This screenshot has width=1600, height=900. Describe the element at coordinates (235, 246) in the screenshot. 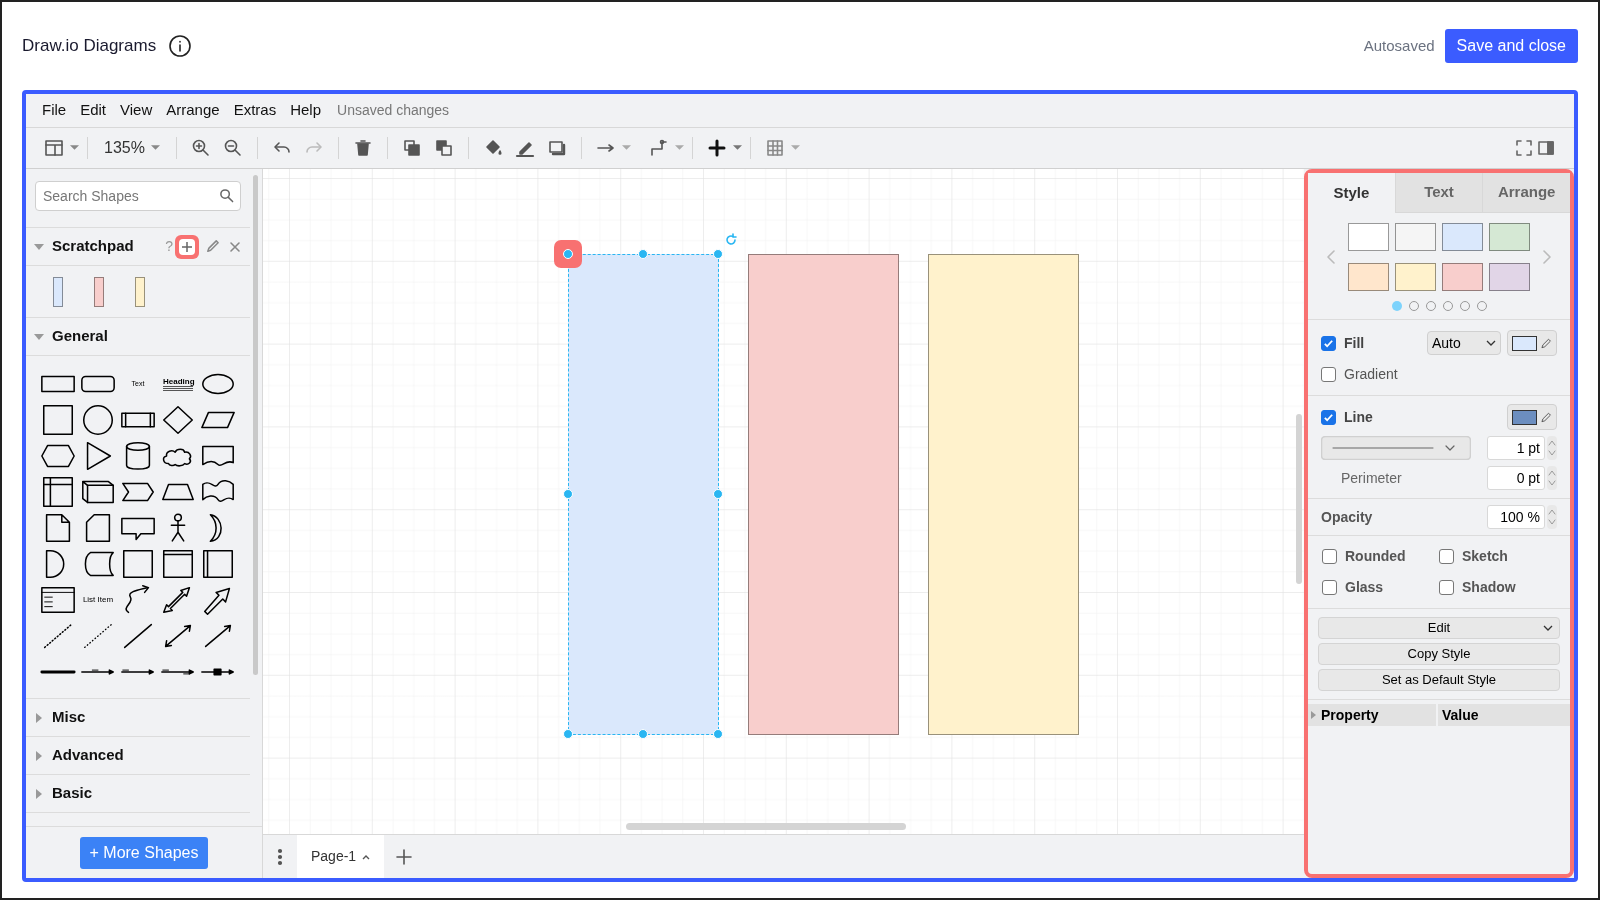

I see `close-icon` at that location.